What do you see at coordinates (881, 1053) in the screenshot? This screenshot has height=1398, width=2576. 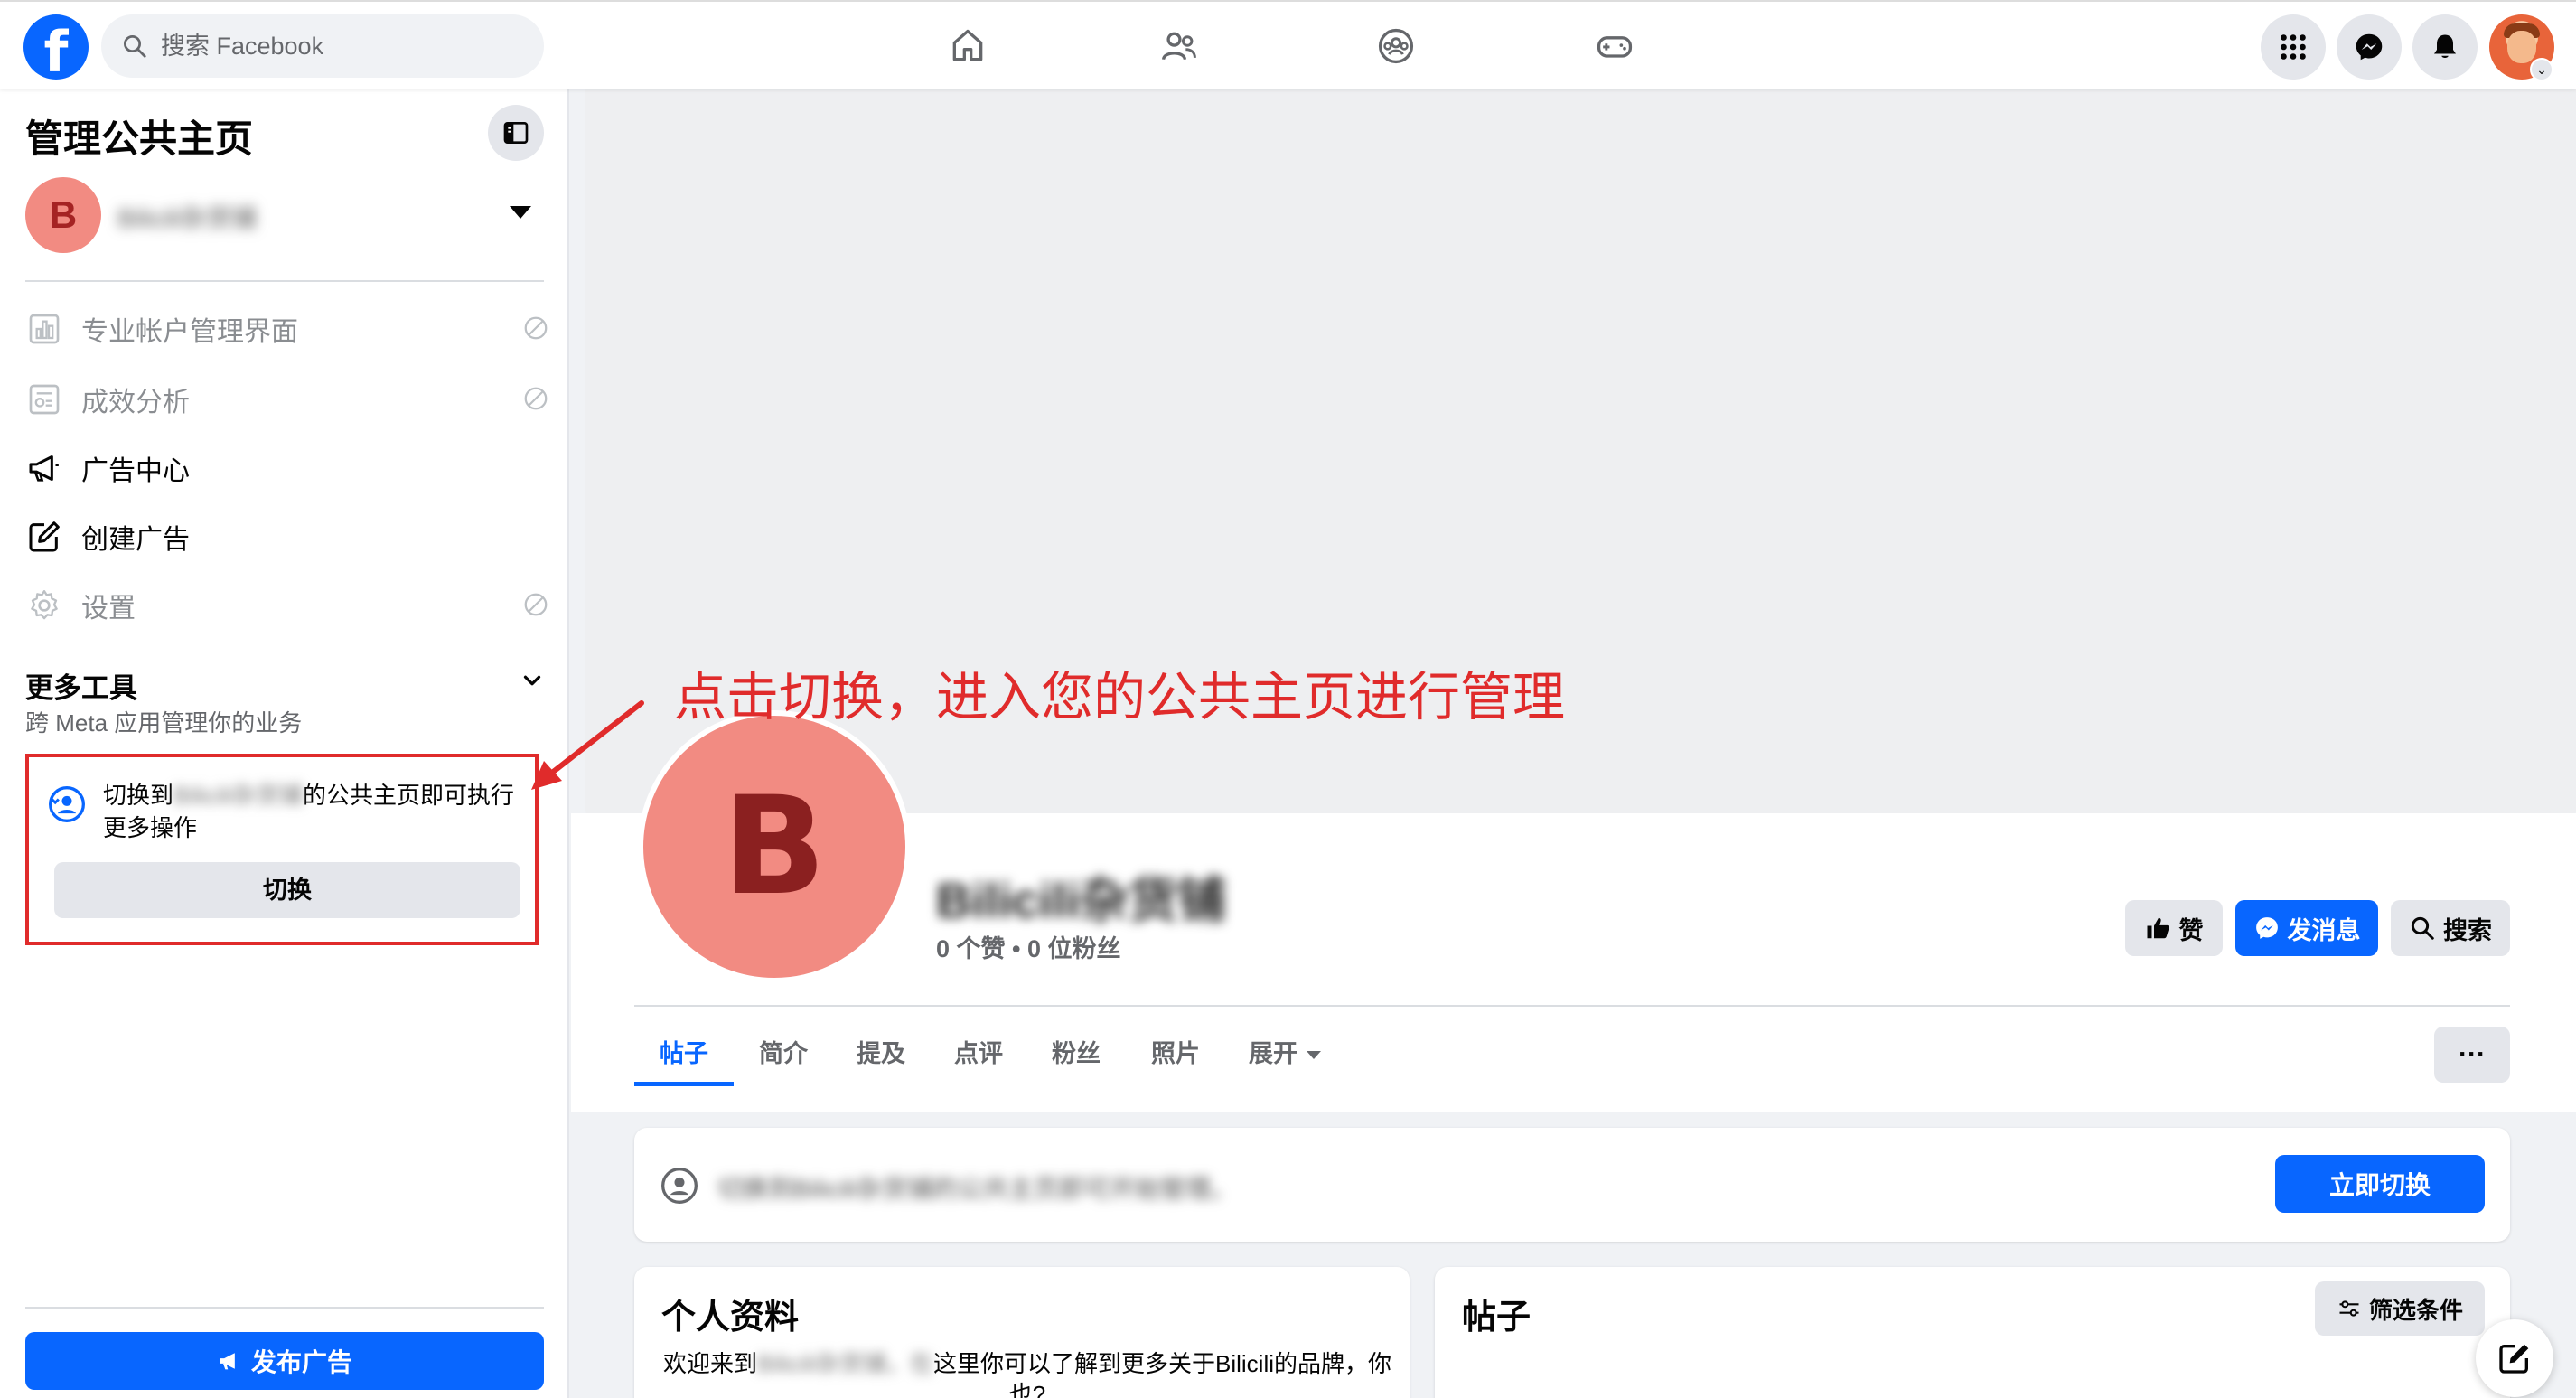 I see `tab-mentions: 提及` at bounding box center [881, 1053].